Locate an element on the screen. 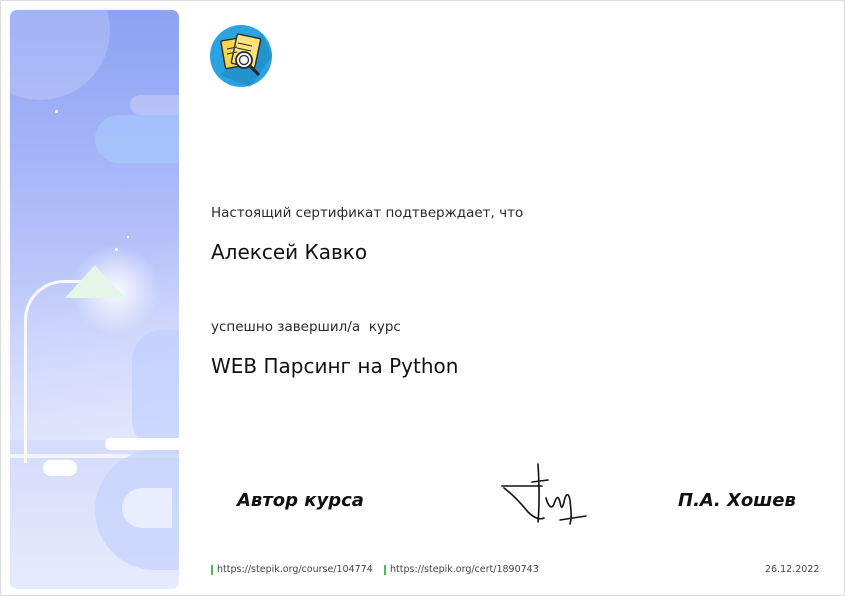  completion-text: успешно завершил/а курс is located at coordinates (306, 327).